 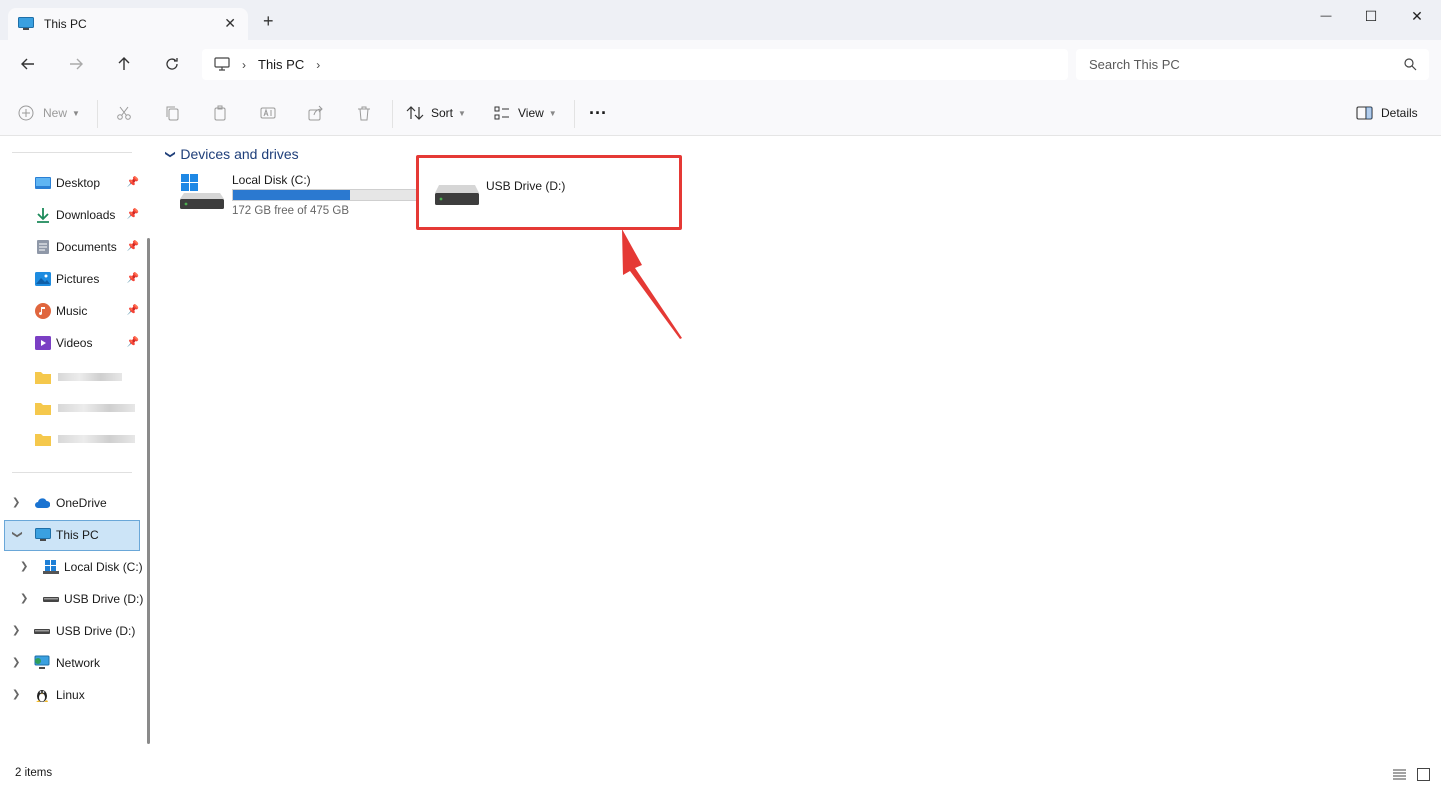 What do you see at coordinates (290, 211) in the screenshot?
I see `drive-free-space: 172 GB free of 475 GB` at bounding box center [290, 211].